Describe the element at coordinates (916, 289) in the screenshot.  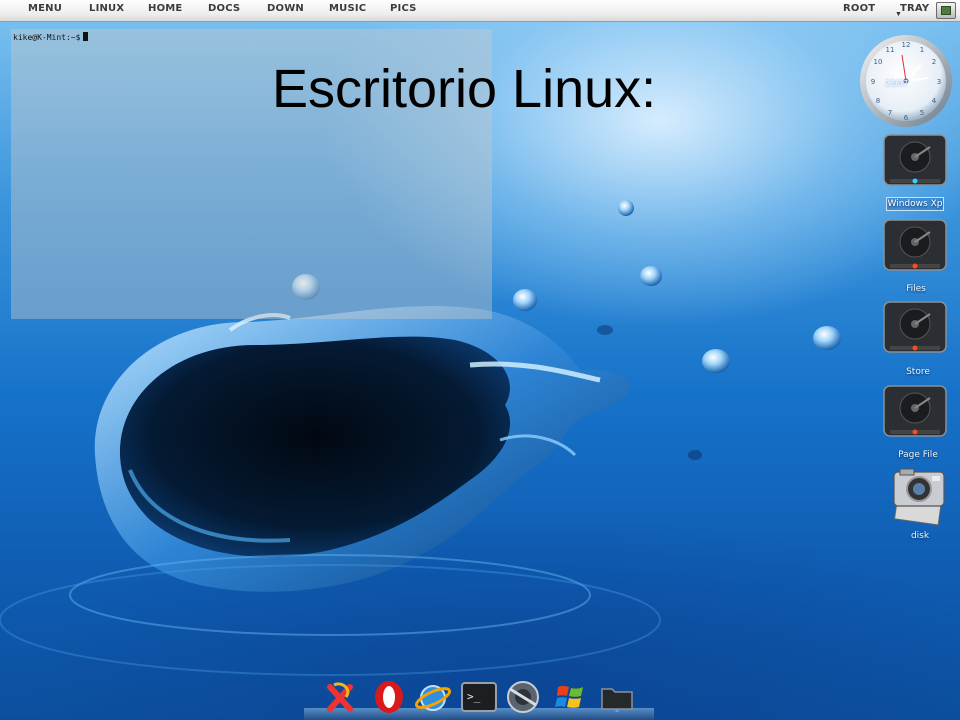
I see `drive-label-files: Files` at that location.